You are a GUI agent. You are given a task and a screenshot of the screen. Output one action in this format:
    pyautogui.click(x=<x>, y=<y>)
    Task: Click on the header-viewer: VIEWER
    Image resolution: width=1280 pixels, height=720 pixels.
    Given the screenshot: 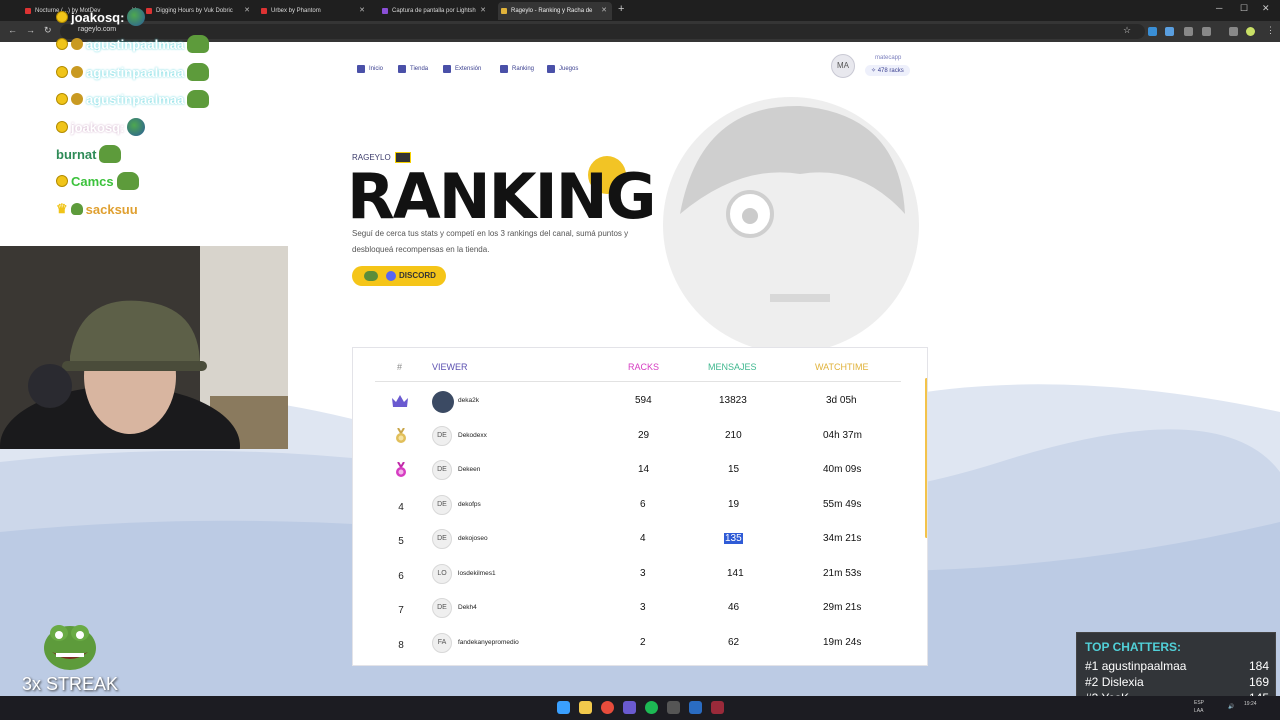 What is the action you would take?
    pyautogui.click(x=450, y=367)
    